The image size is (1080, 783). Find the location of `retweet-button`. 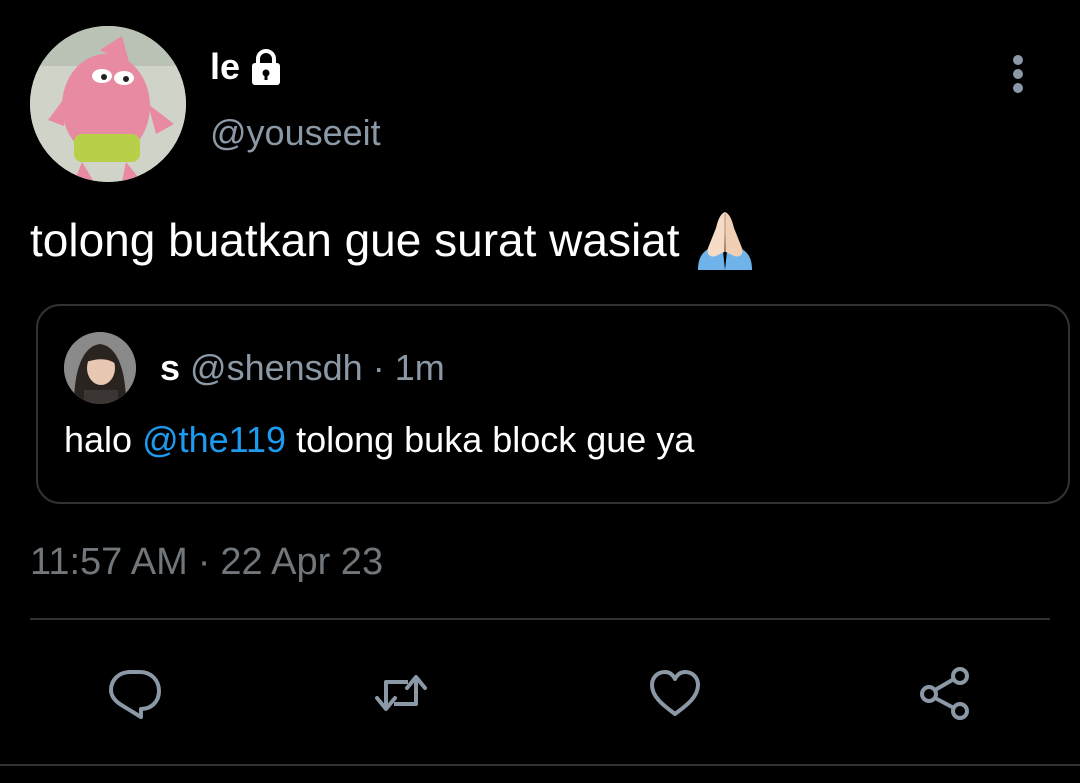

retweet-button is located at coordinates (401, 693).